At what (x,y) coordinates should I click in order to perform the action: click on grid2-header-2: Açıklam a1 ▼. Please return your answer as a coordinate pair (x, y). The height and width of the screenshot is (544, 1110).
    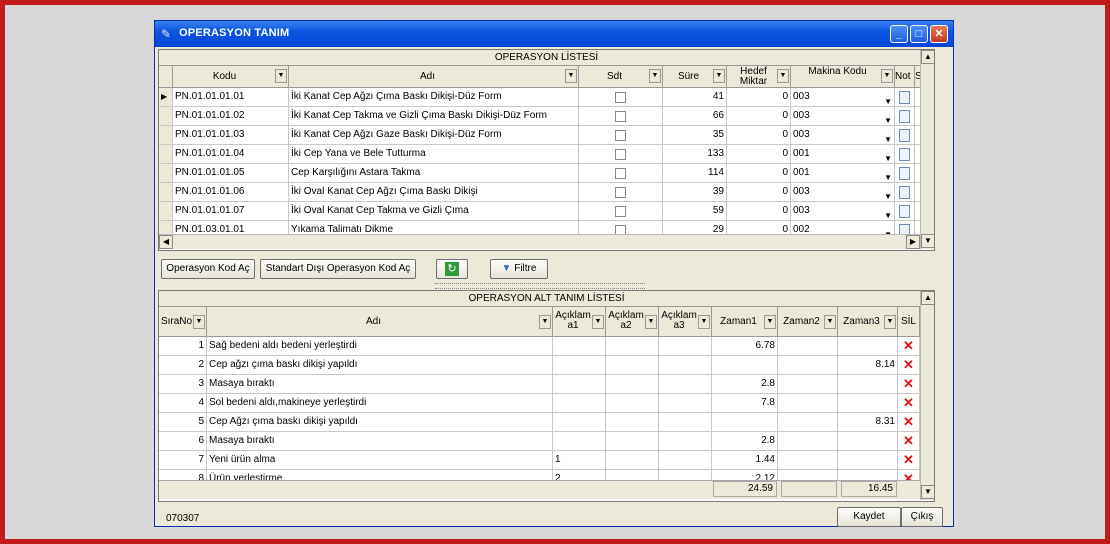
    Looking at the image, I should click on (579, 322).